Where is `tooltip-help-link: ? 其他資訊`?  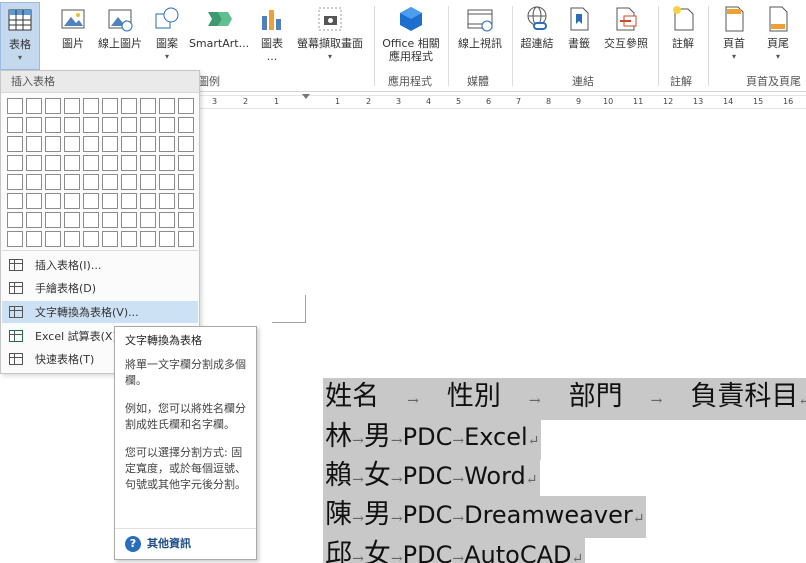
tooltip-help-link: ? 其他資訊 is located at coordinates (185, 543).